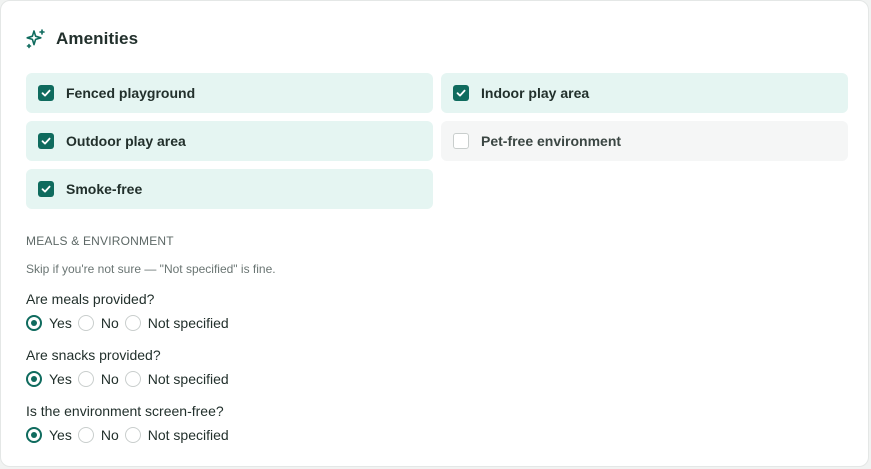 This screenshot has width=871, height=469. Describe the element at coordinates (229, 189) in the screenshot. I see `amenity-option: Smoke-free` at that location.